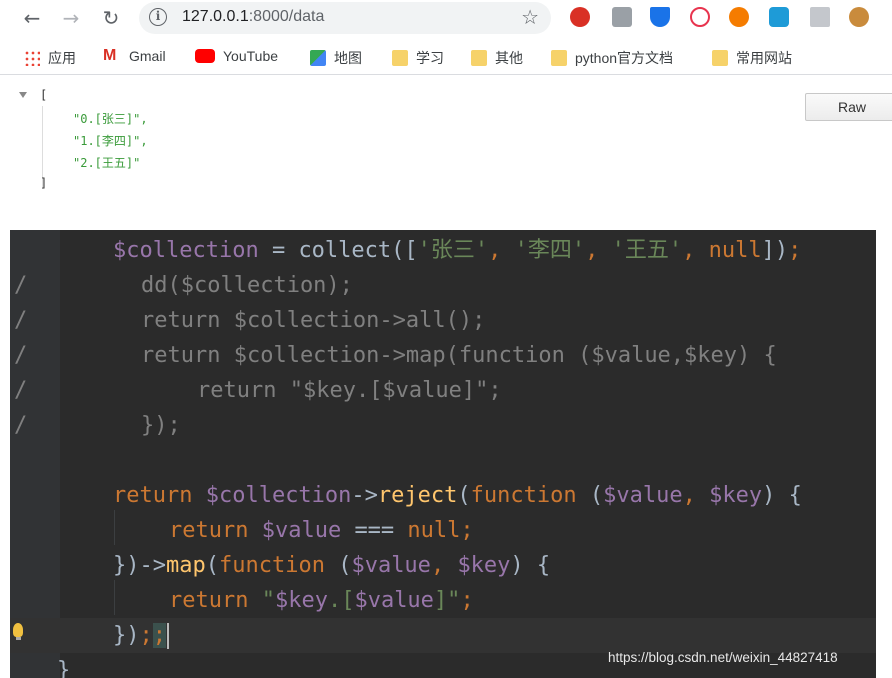 This screenshot has height=678, width=892. I want to click on back-button: ←, so click(32, 18).